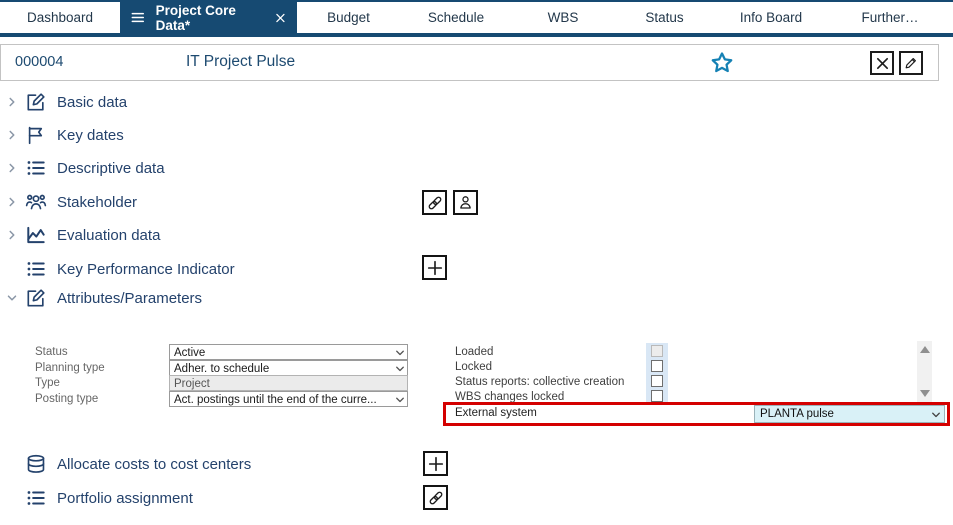 The width and height of the screenshot is (953, 525). Describe the element at coordinates (130, 298) in the screenshot. I see `section-label: Attributes/Parameters` at that location.